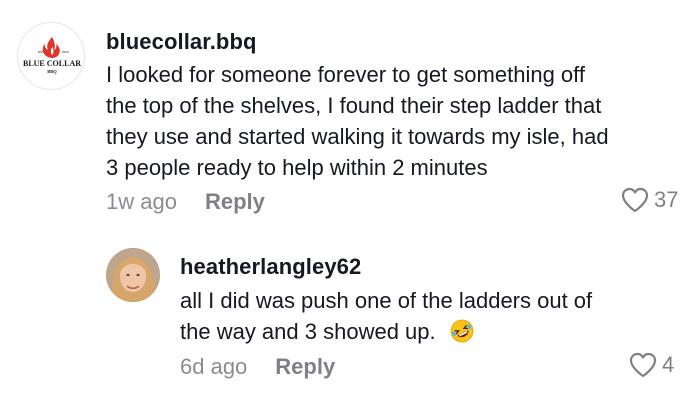  I want to click on blue-collar-bbq-logo-icon: EST 2020 BLUE COLLAR BBQ, so click(52, 55).